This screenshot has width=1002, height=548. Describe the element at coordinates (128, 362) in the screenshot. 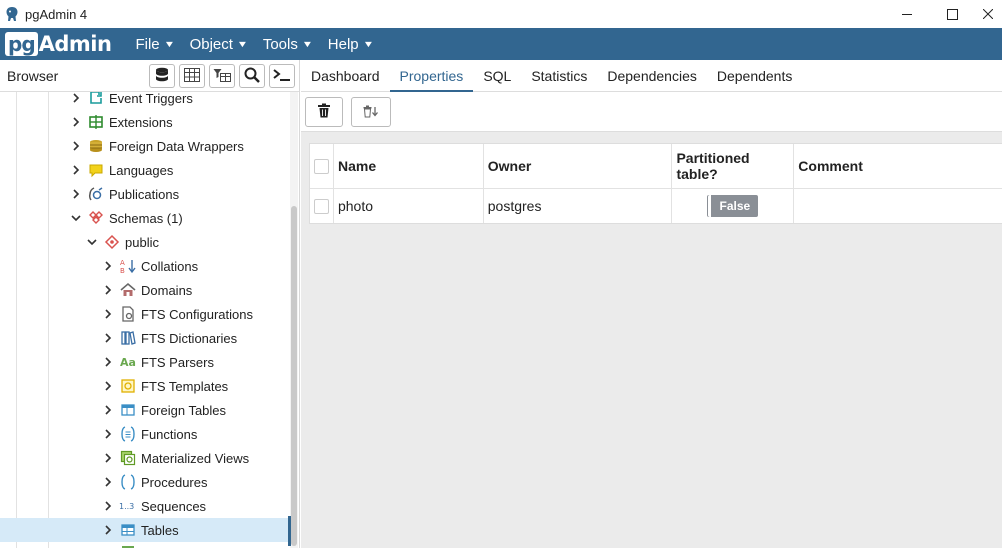

I see `fts-parser-icon: Aa` at that location.